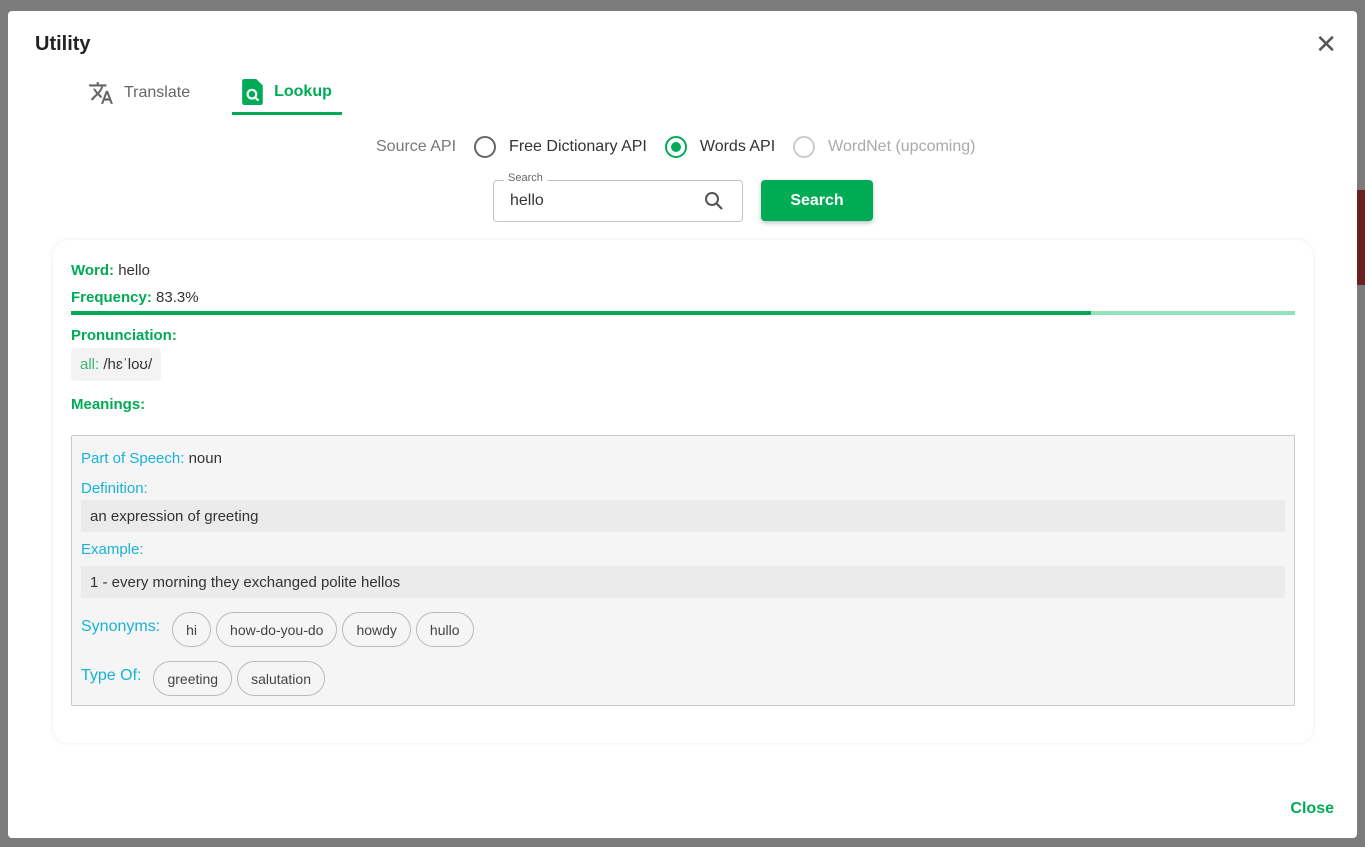 The width and height of the screenshot is (1365, 847). What do you see at coordinates (101, 93) in the screenshot?
I see `translate-icon` at bounding box center [101, 93].